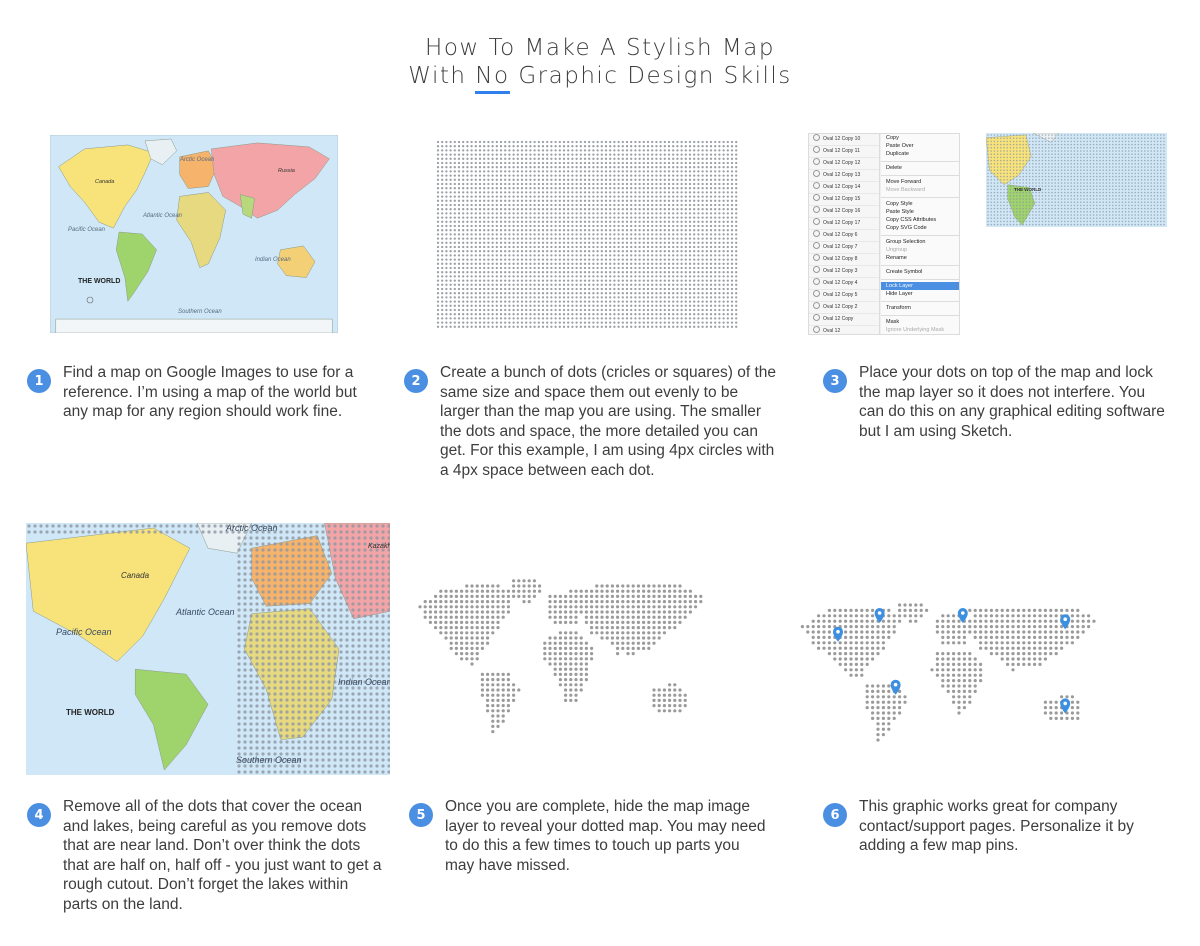 The image size is (1200, 946). I want to click on layer-item: Oval 12 Copy 3, so click(844, 272).